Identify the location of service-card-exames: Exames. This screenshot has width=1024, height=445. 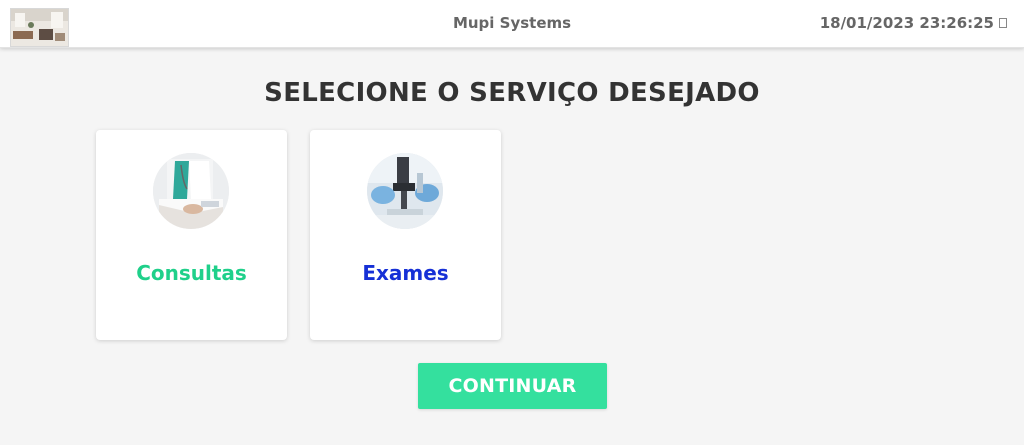
(405, 235).